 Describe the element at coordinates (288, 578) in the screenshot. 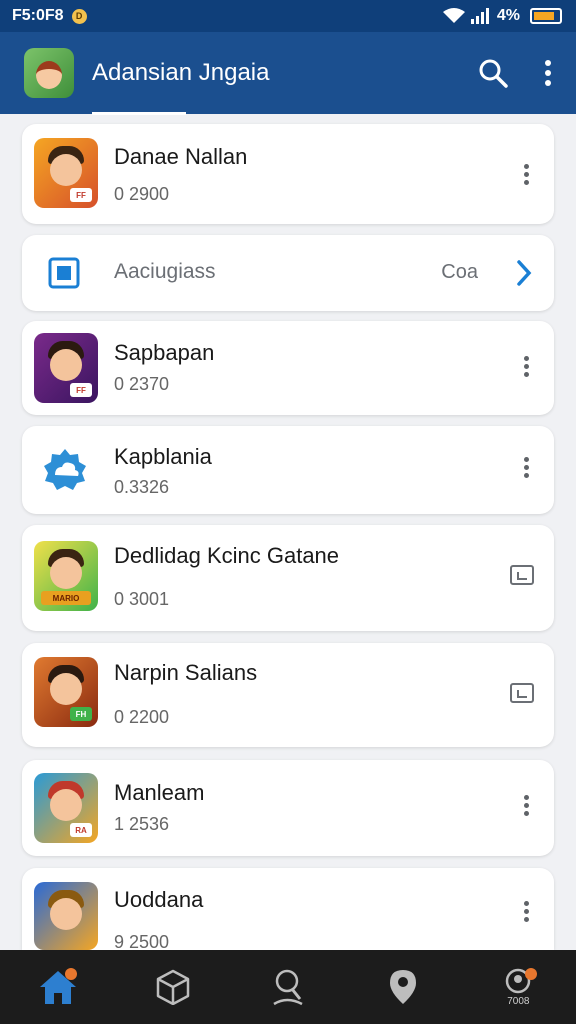

I see `list-item: MARIO Dedlidag Kcinc Gatane 0 3001` at that location.